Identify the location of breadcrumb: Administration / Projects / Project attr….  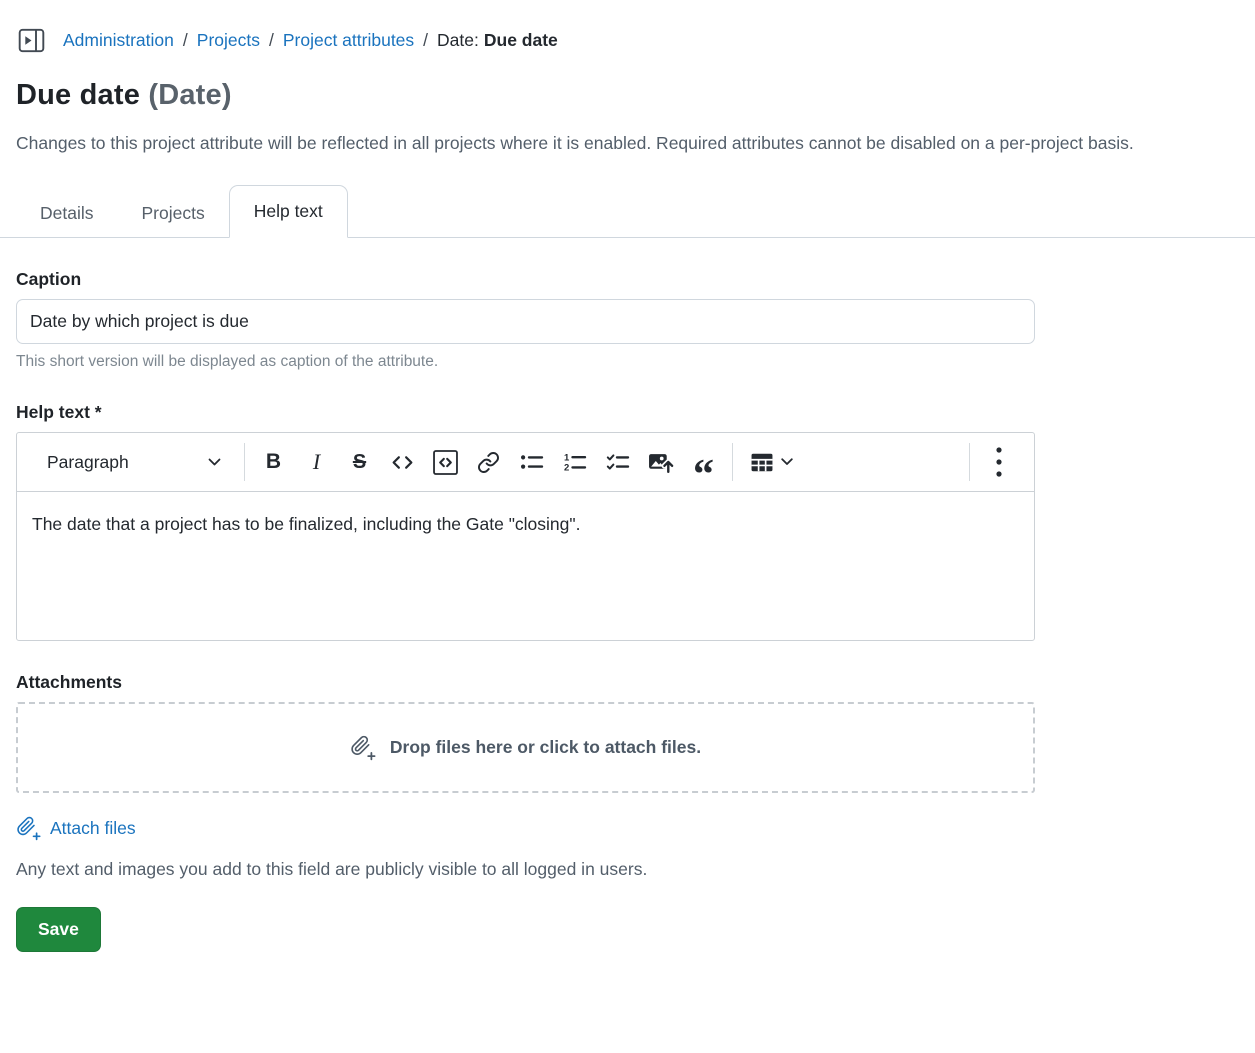
(310, 40).